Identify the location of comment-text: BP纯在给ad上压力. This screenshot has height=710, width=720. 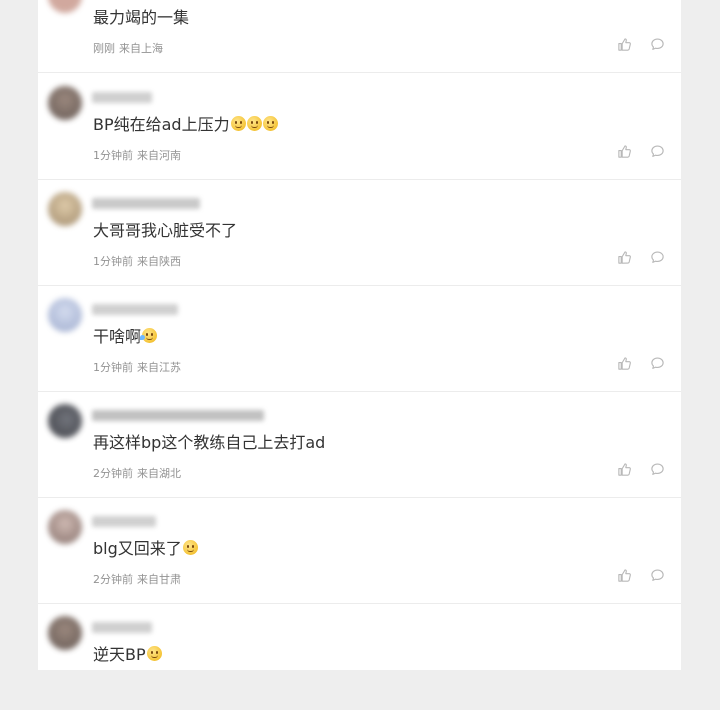
(185, 125).